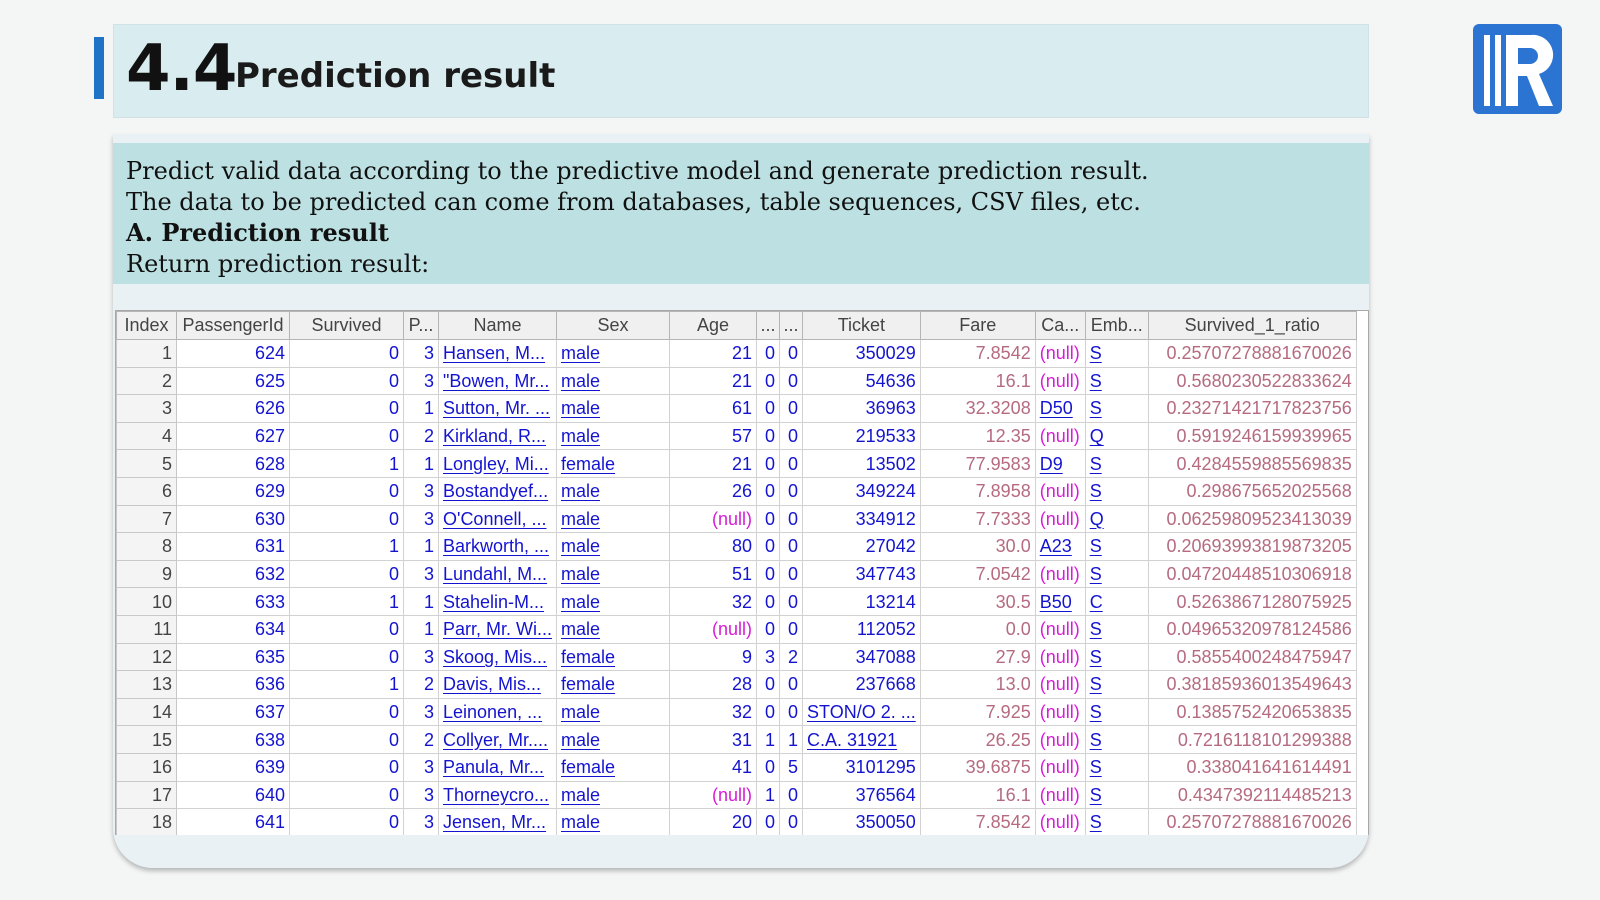  I want to click on table-cell: 635, so click(233, 657).